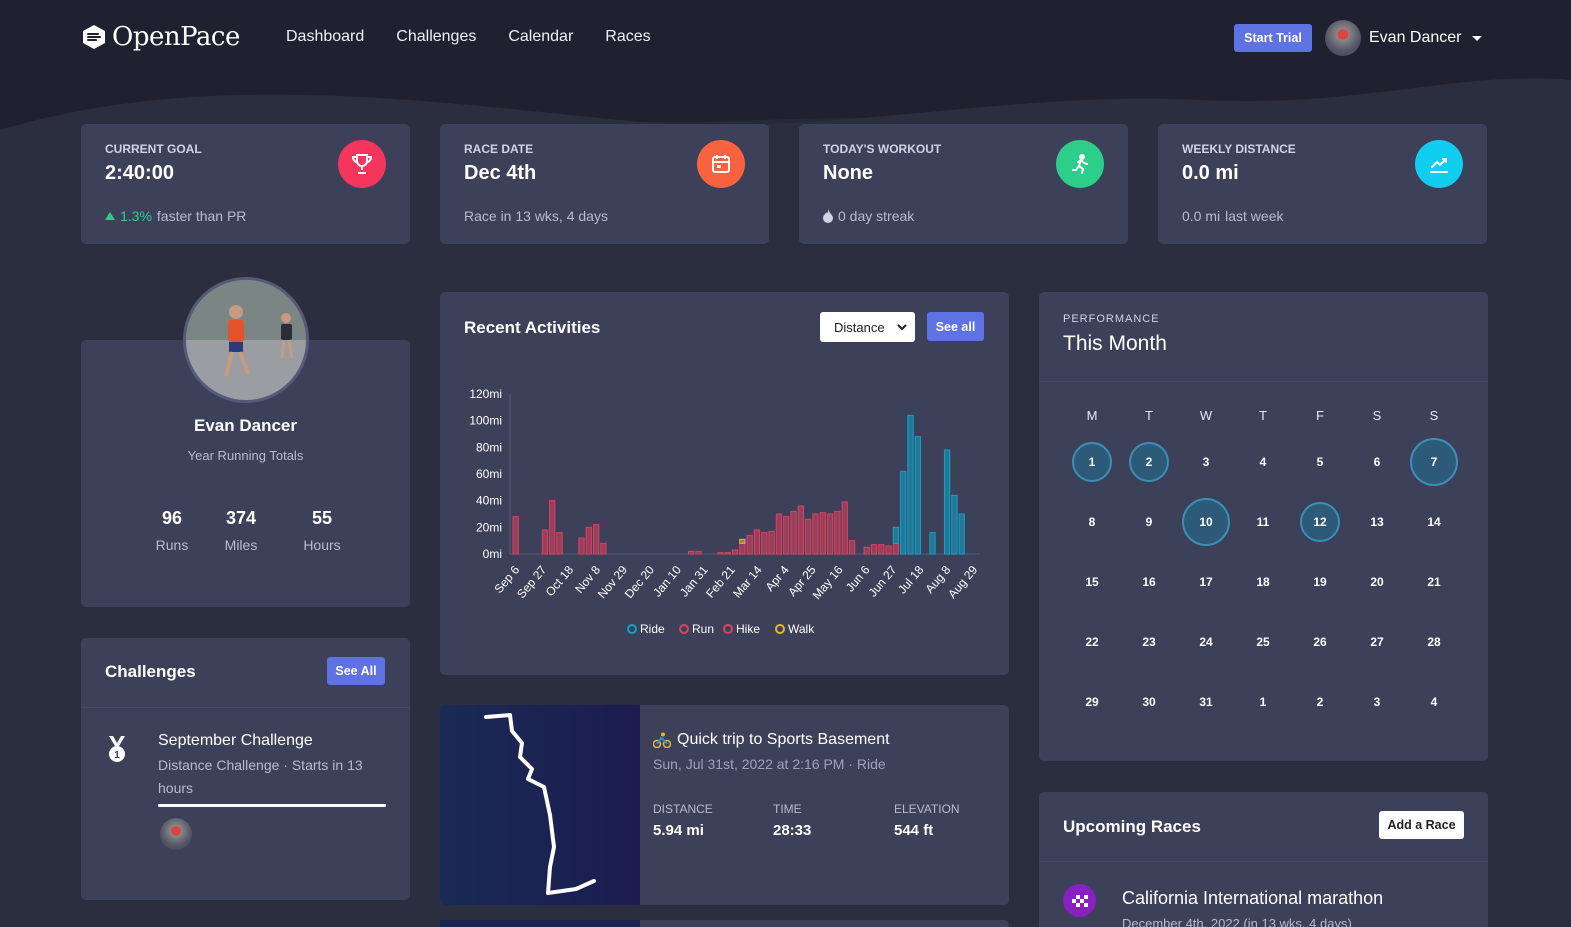  Describe the element at coordinates (684, 629) in the screenshot. I see `legend-marker-run` at that location.